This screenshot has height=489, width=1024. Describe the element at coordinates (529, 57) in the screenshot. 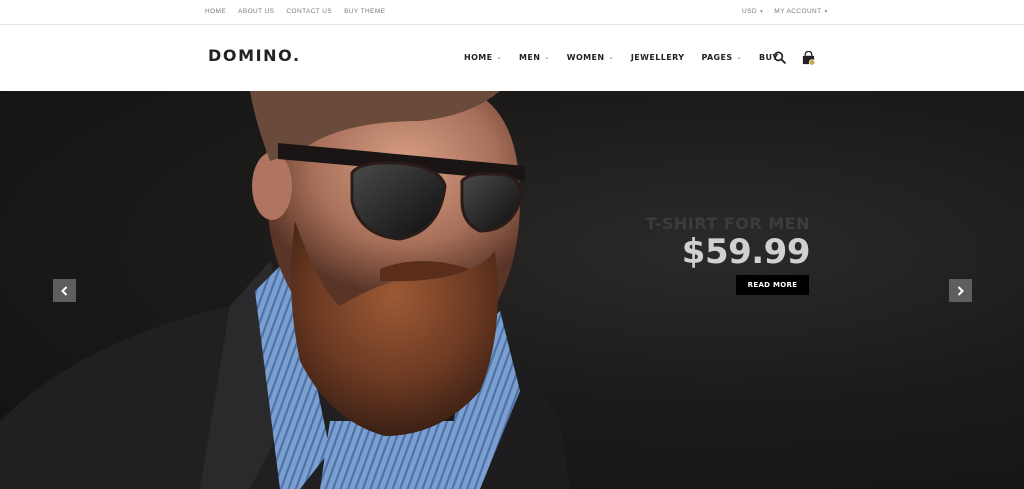

I see `nav-label: MEN` at that location.